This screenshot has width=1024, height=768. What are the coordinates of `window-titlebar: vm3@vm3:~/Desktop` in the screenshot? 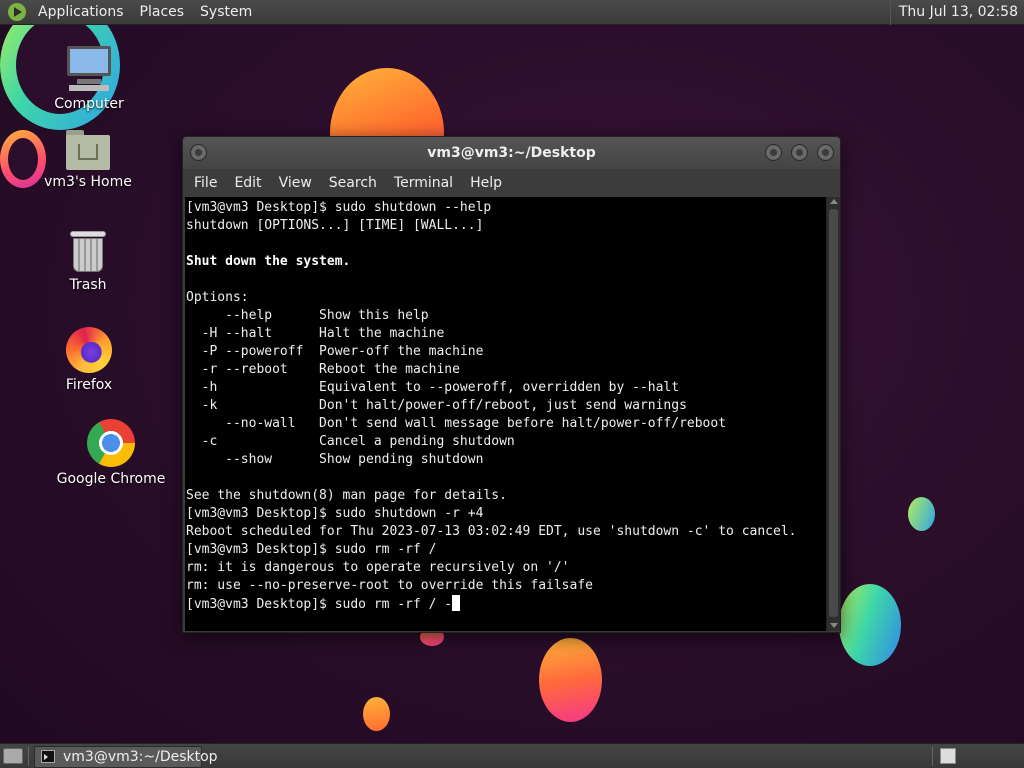 It's located at (511, 153).